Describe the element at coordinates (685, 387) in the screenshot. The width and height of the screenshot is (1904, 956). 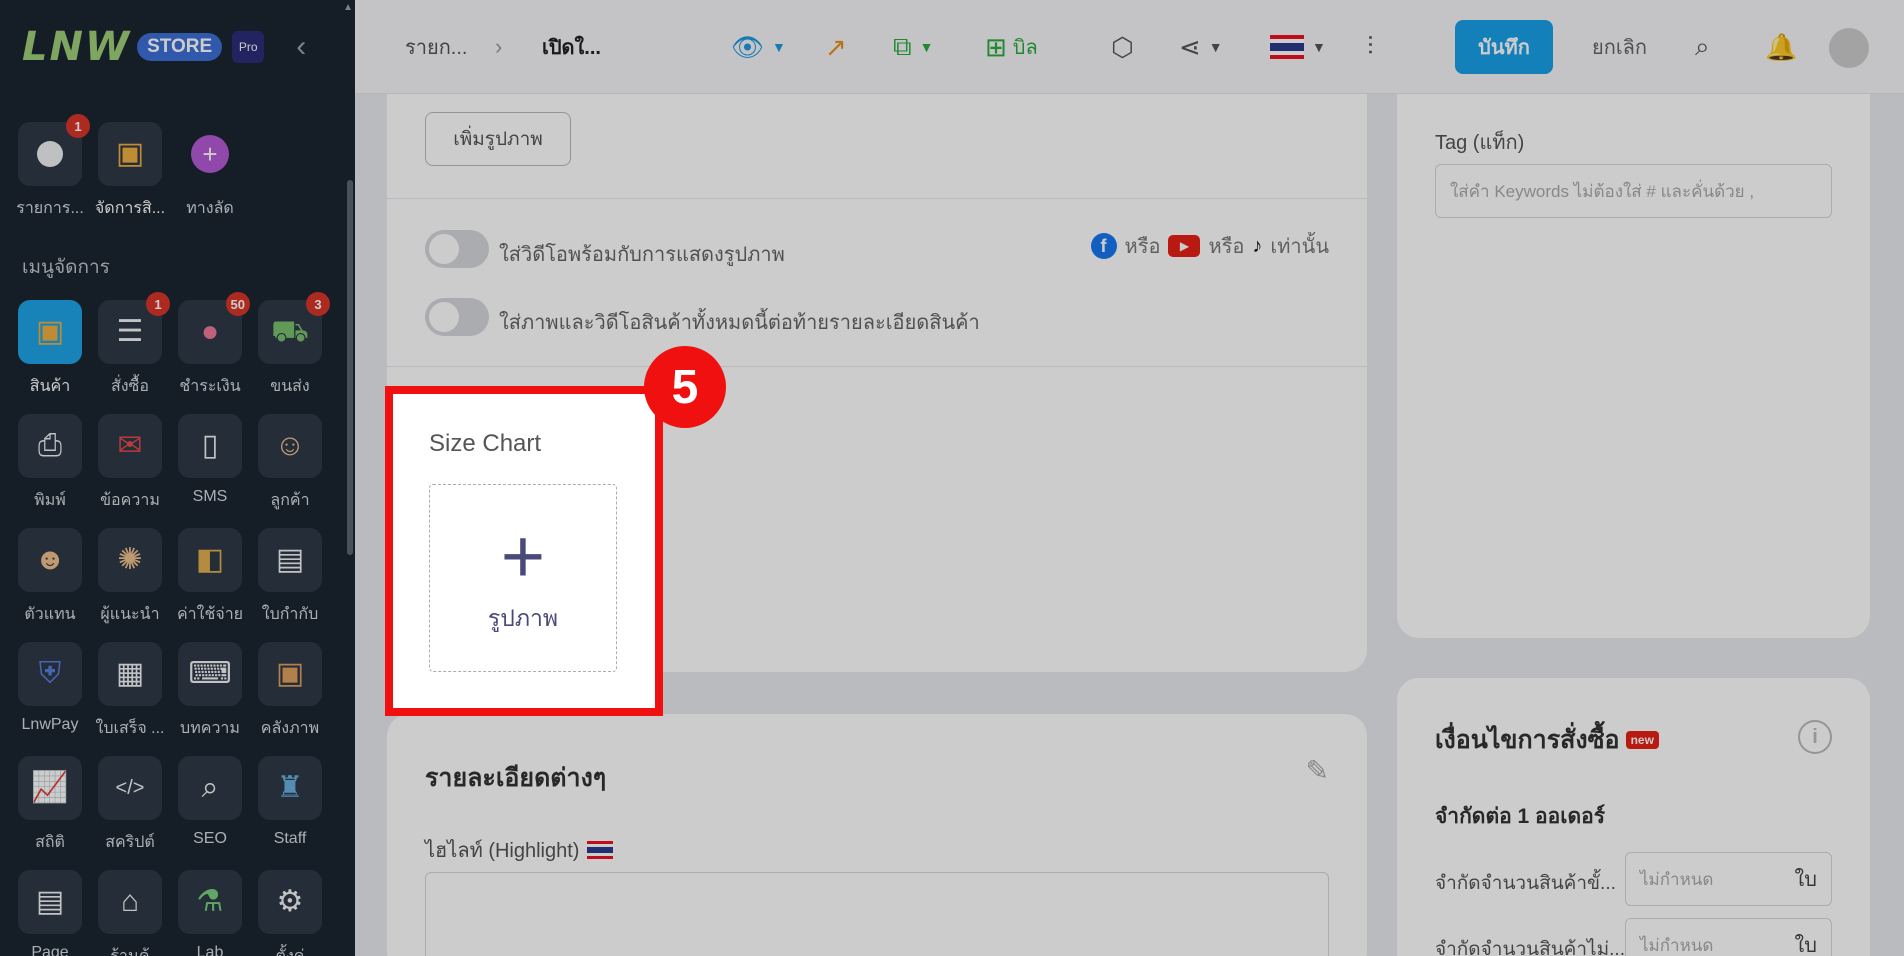
I see `step-number-badge: 5` at that location.